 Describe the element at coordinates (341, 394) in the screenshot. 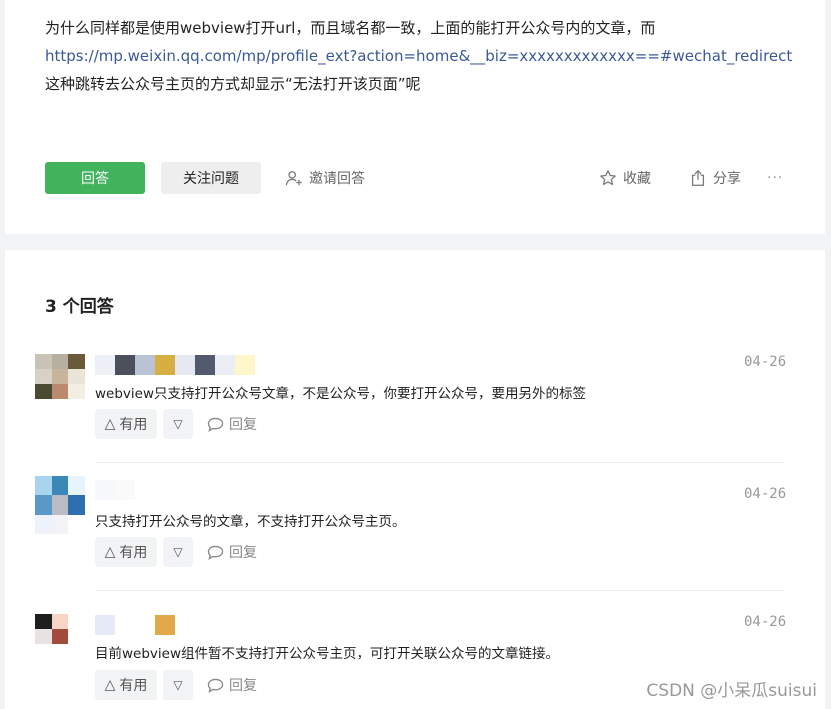

I see `answer-text: webview只支持打开公众号文章，不是公众号，你要打开公众号，要用另外的标签` at that location.